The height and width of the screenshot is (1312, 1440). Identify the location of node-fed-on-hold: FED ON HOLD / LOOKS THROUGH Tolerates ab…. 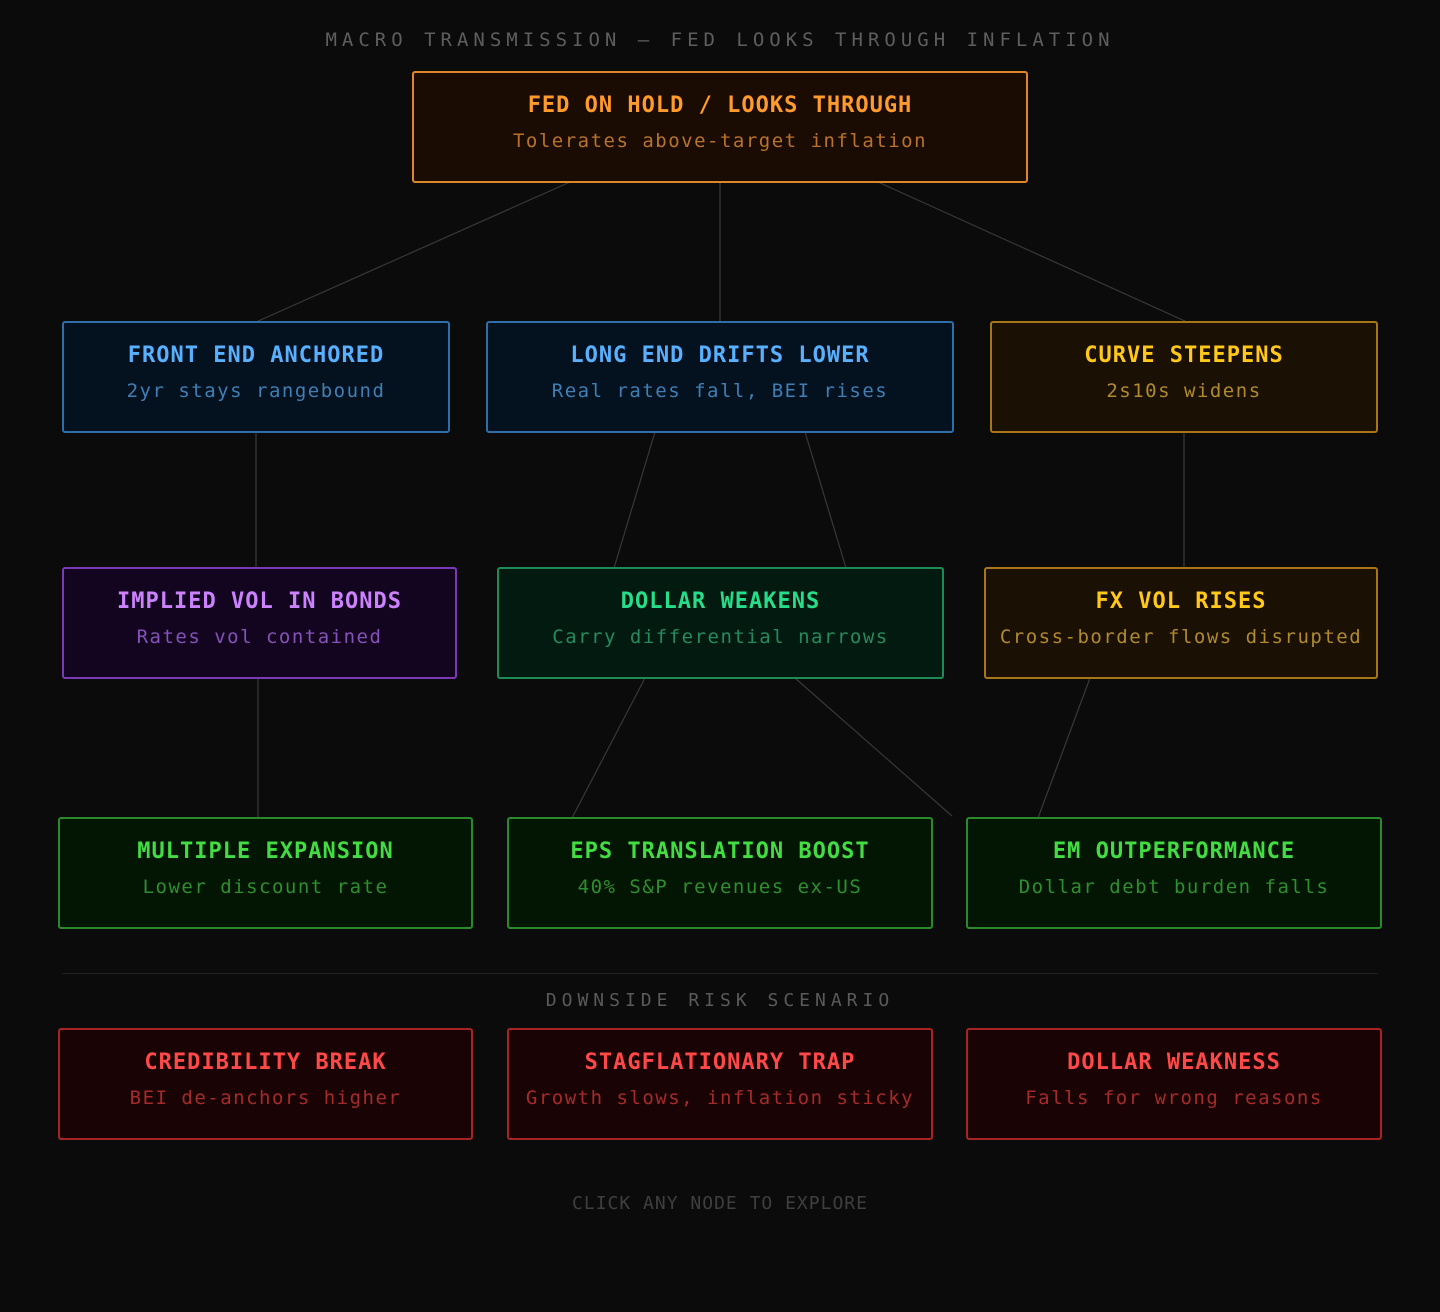
(720, 127).